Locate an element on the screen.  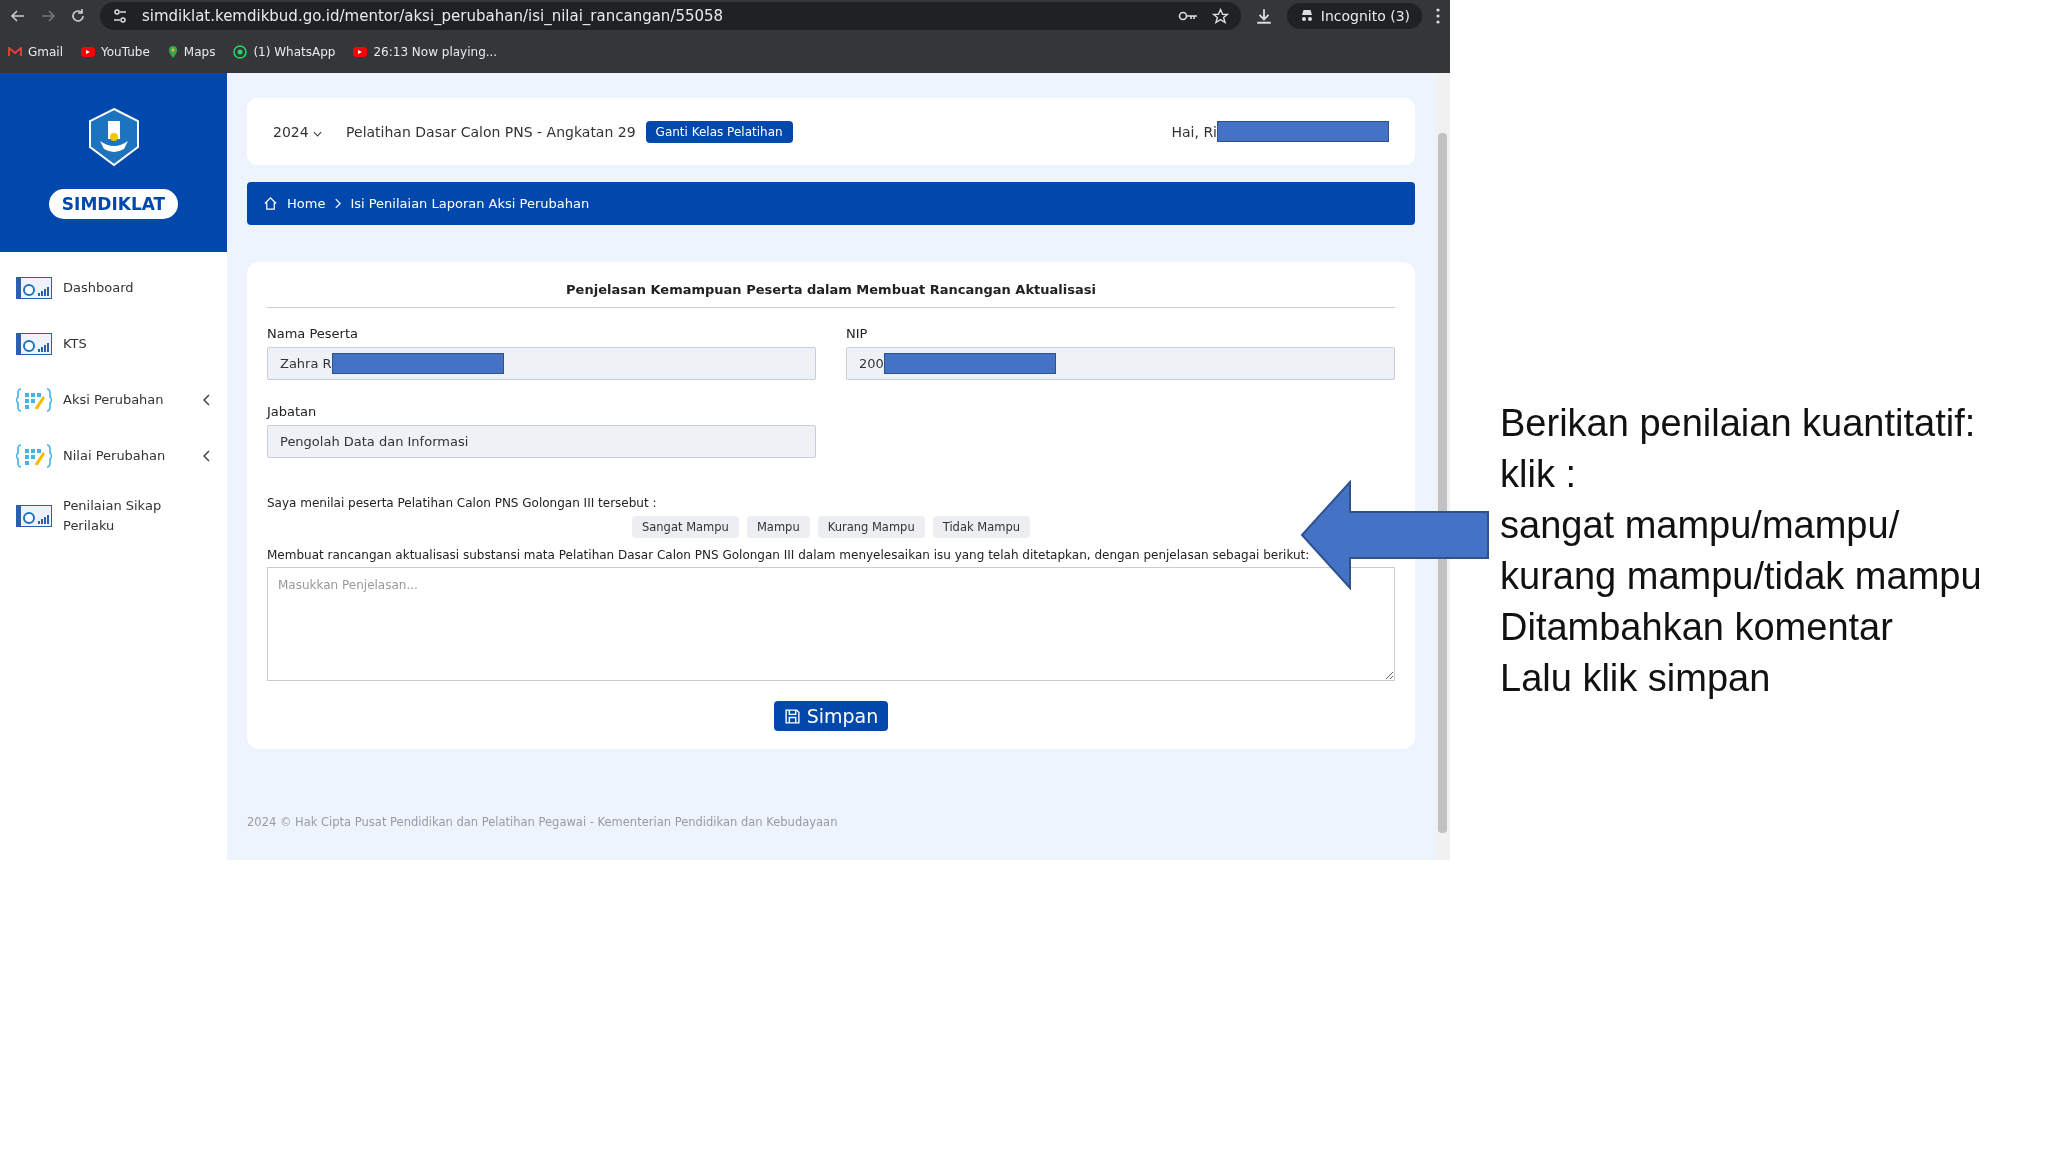
year-dropdown: 2024 is located at coordinates (298, 131).